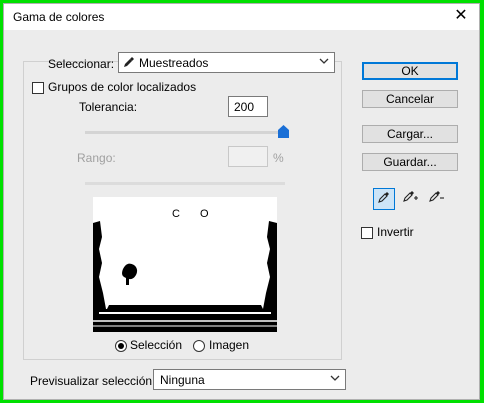 The width and height of the screenshot is (484, 403). I want to click on close-button: ✕, so click(461, 16).